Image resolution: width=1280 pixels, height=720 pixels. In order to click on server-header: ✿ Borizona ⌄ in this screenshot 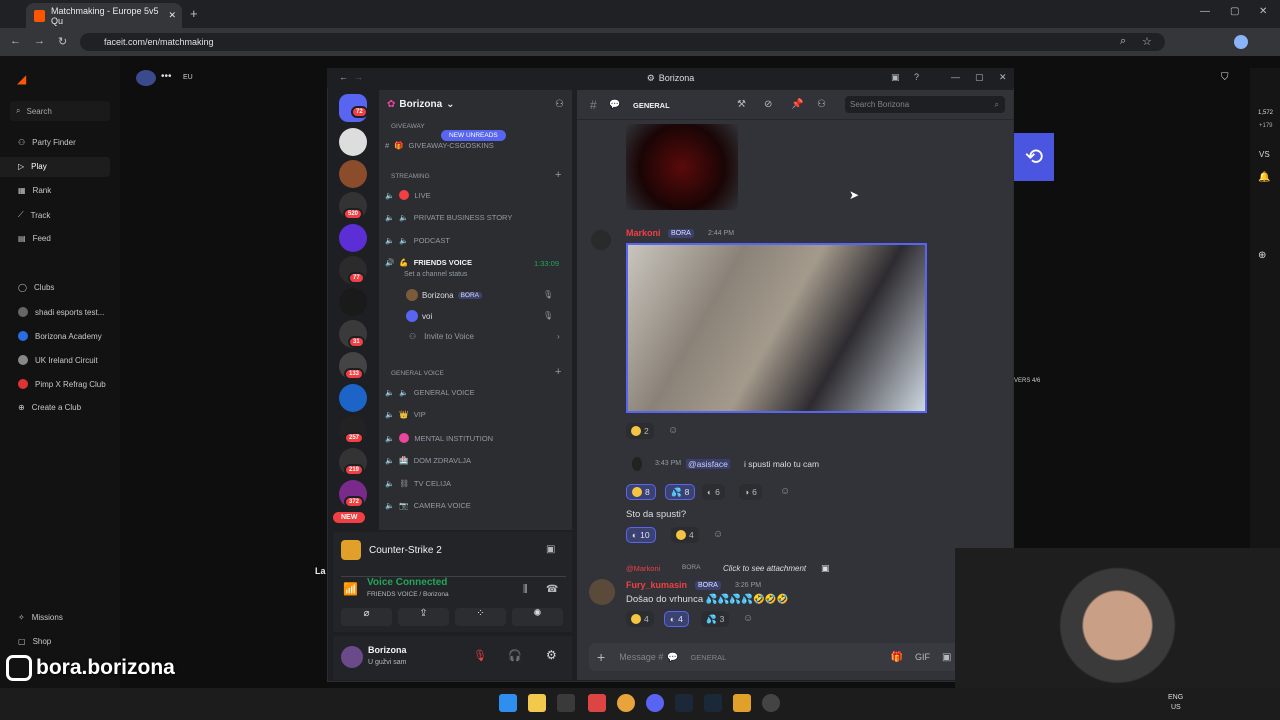, I will do `click(421, 104)`.